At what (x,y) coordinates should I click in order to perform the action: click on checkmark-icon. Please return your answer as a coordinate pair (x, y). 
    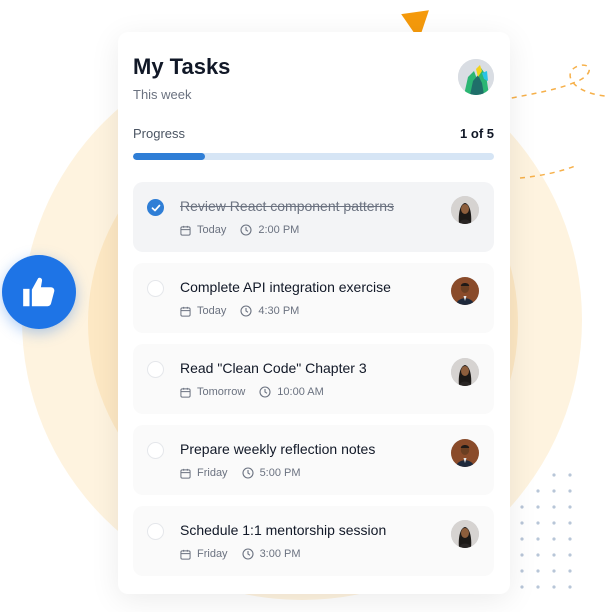
    Looking at the image, I should click on (155, 207).